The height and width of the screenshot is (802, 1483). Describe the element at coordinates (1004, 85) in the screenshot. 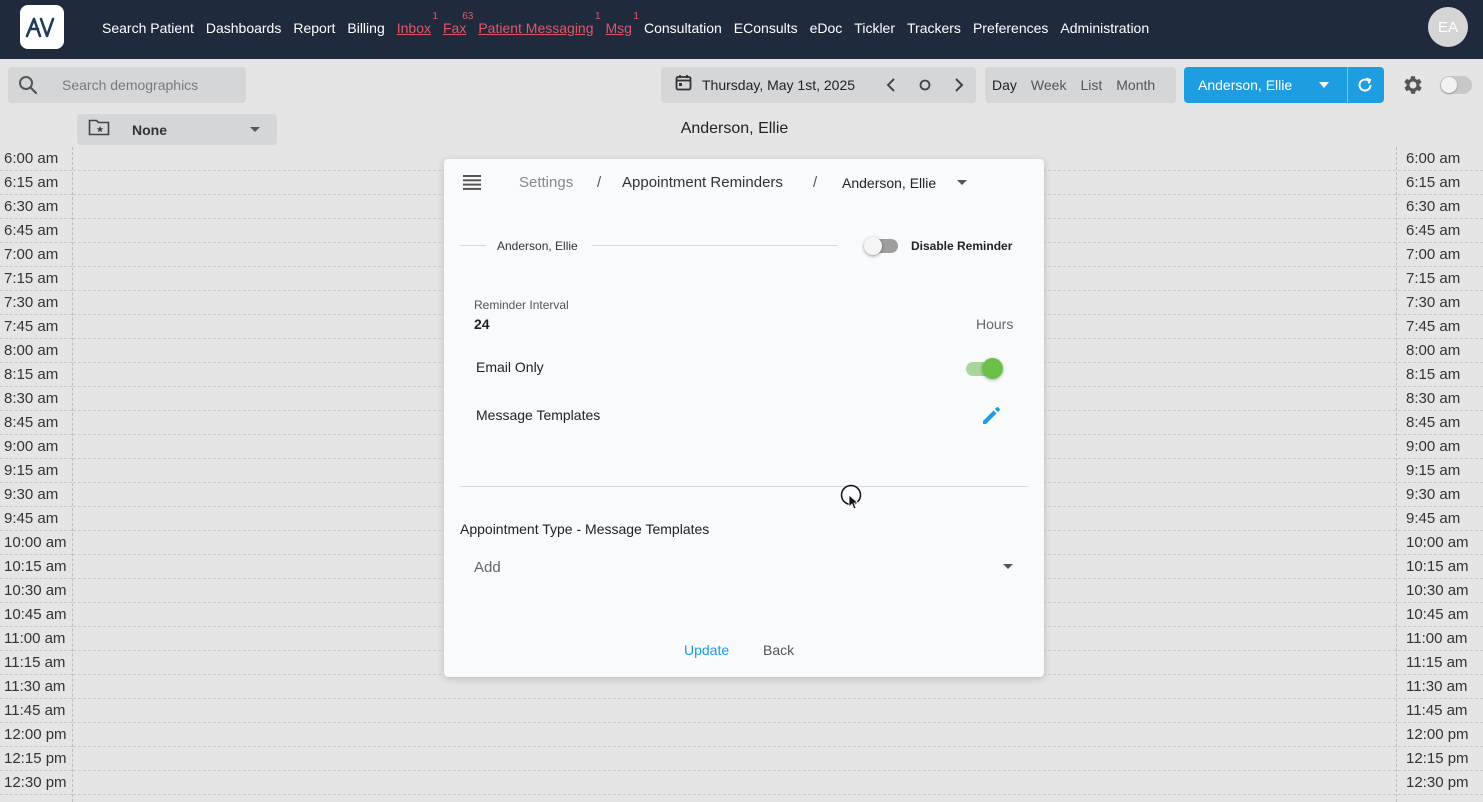

I see `view-day-button: Day` at that location.